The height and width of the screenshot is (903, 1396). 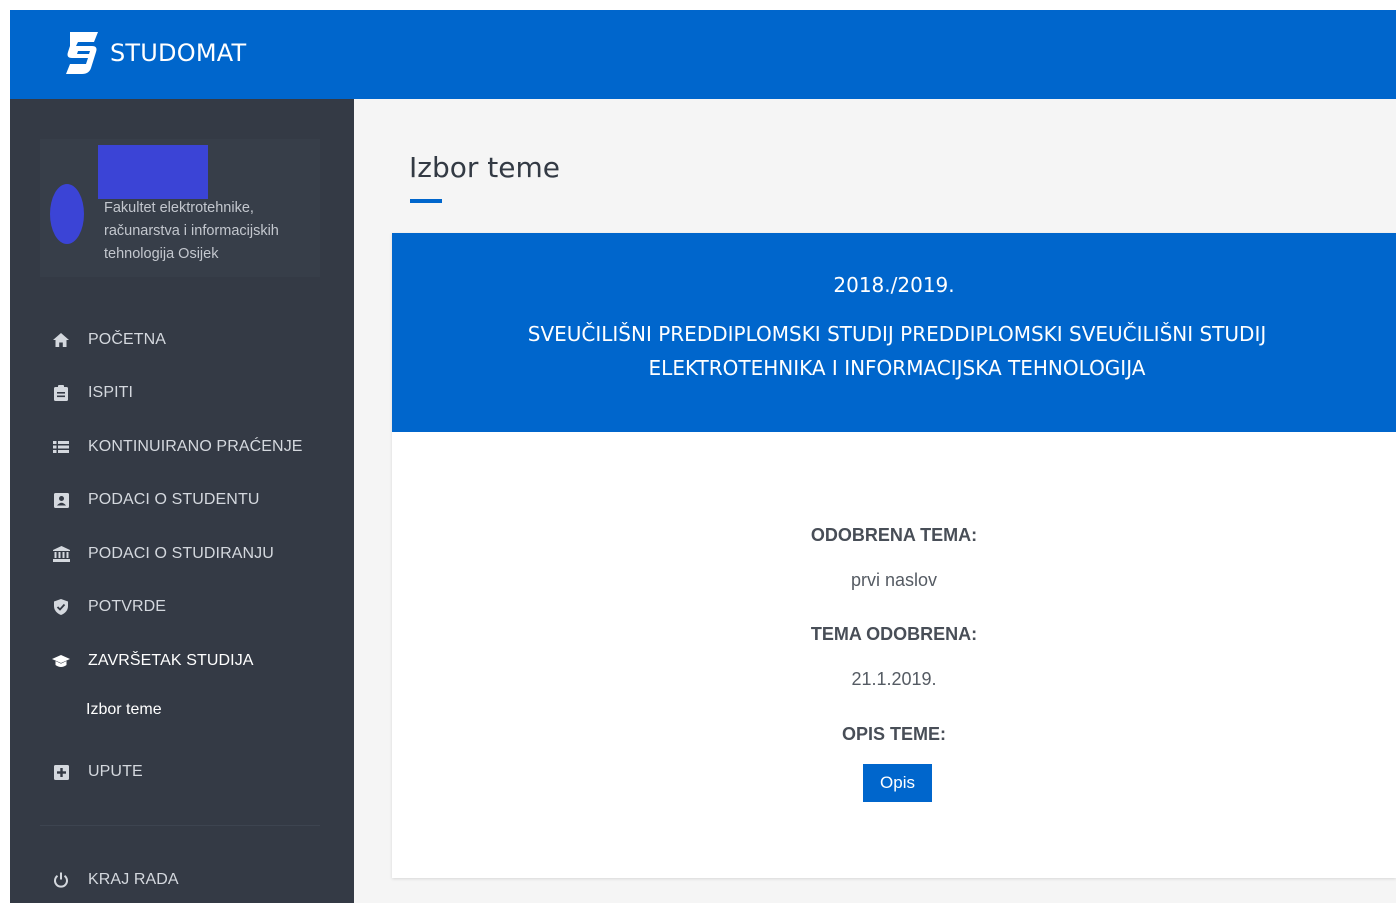 What do you see at coordinates (61, 880) in the screenshot?
I see `power-icon` at bounding box center [61, 880].